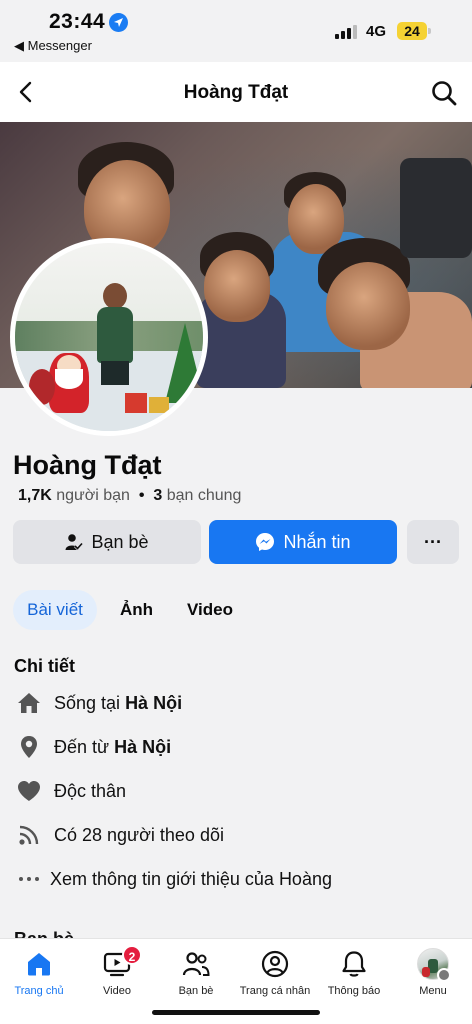 The image size is (472, 1024). I want to click on battery-level: 24, so click(412, 31).